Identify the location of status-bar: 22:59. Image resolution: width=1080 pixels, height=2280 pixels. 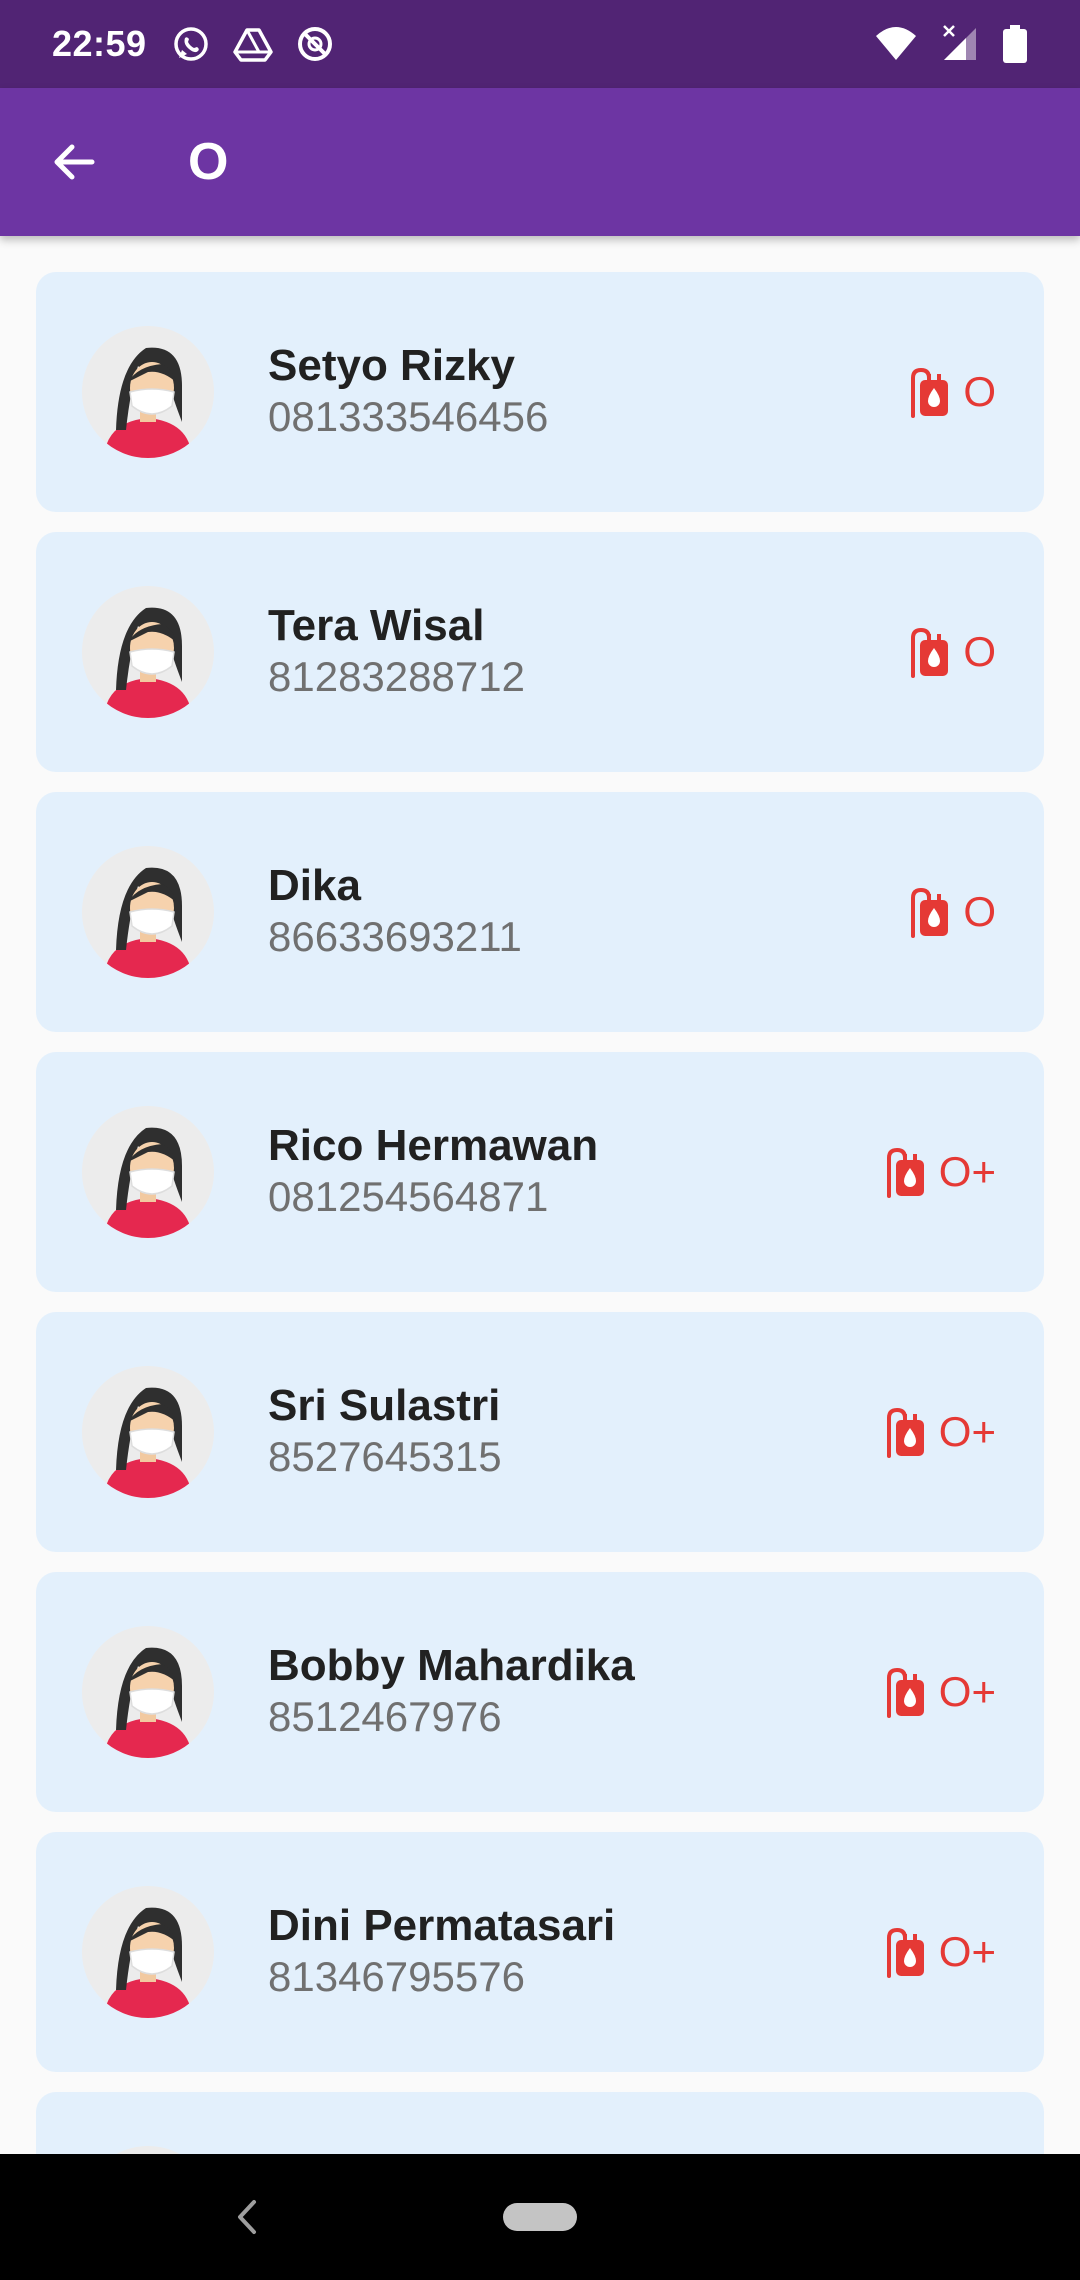
(540, 44).